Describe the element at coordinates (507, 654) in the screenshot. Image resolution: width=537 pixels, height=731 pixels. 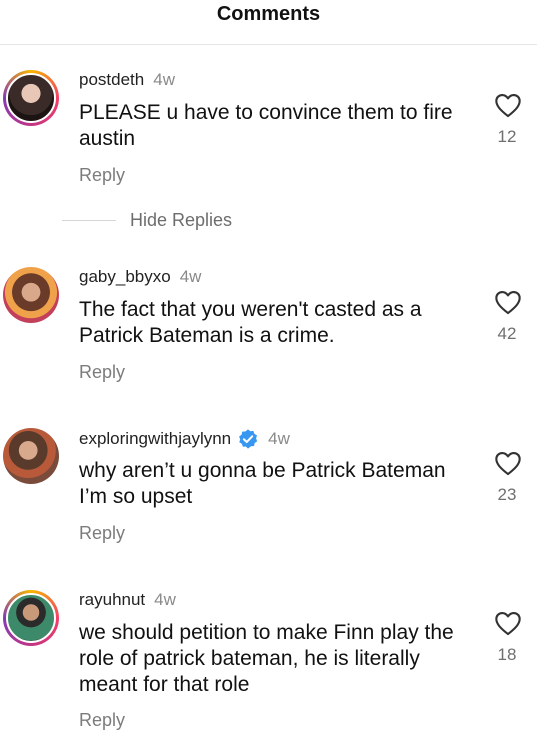
I see `like-count: 18` at that location.